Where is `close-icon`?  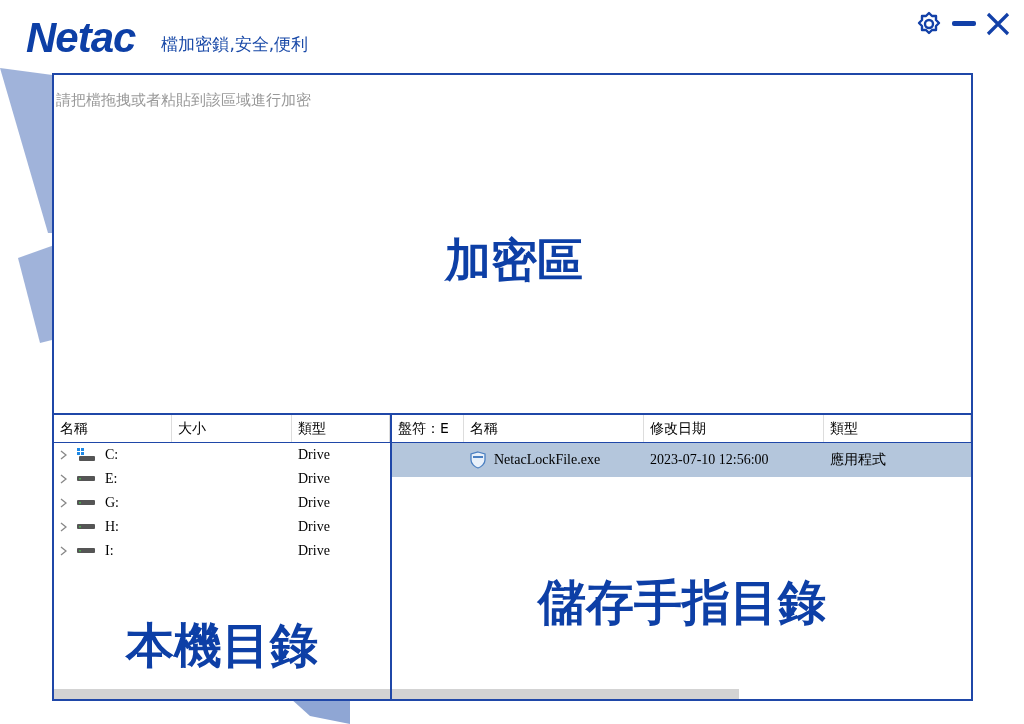 close-icon is located at coordinates (998, 24).